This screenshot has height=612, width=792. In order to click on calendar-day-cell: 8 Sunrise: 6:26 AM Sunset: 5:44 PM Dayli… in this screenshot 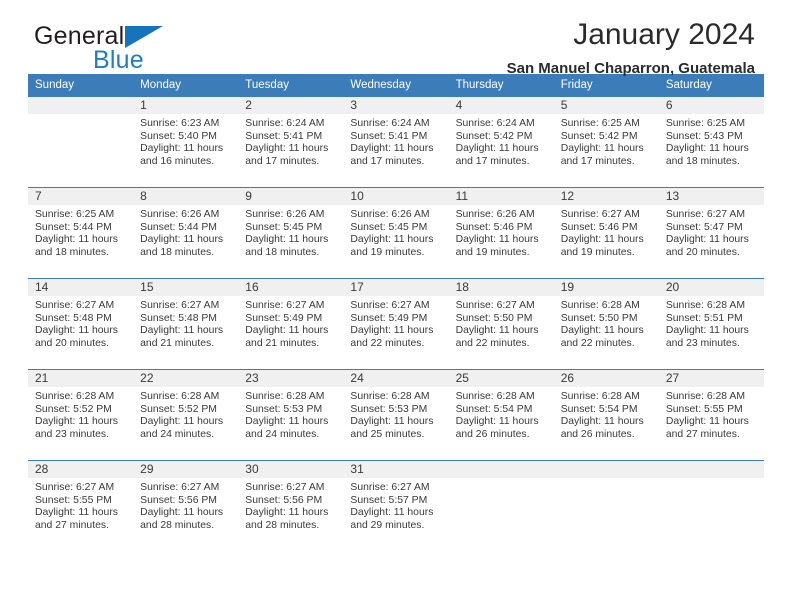, I will do `click(186, 233)`.